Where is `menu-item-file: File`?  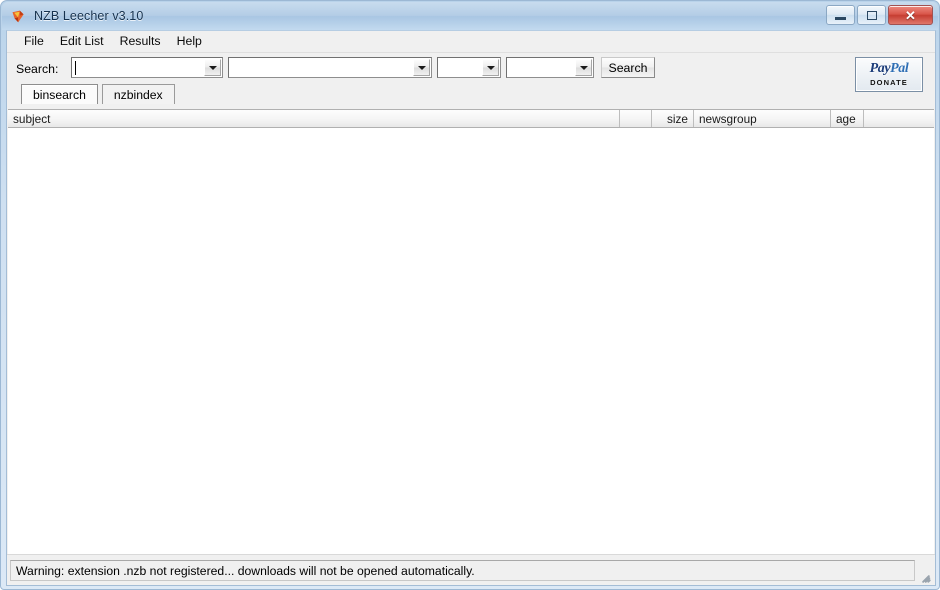 menu-item-file: File is located at coordinates (34, 41).